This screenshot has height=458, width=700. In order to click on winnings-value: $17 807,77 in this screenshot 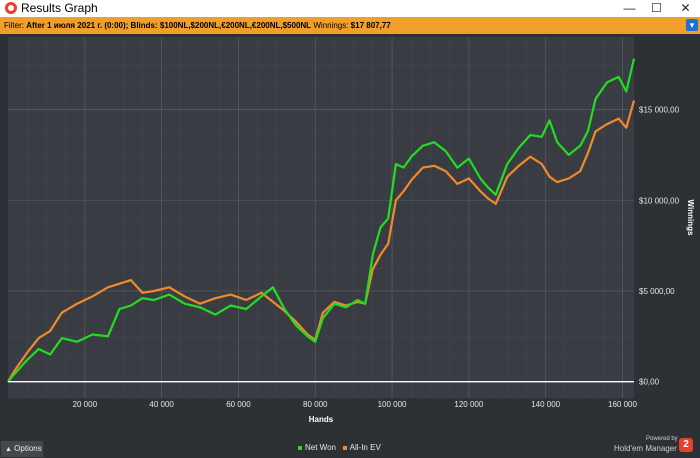, I will do `click(370, 25)`.